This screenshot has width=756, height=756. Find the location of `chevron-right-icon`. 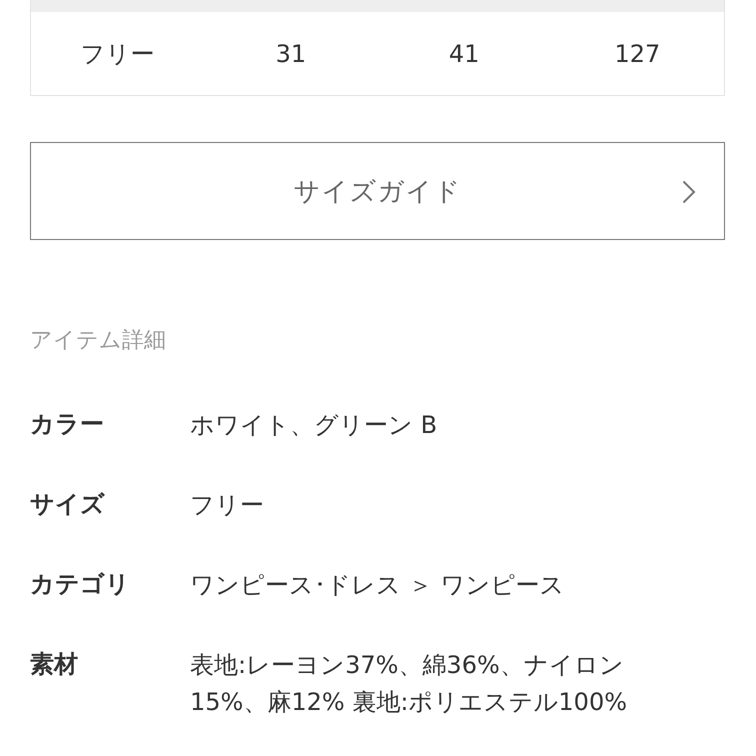

chevron-right-icon is located at coordinates (689, 192).